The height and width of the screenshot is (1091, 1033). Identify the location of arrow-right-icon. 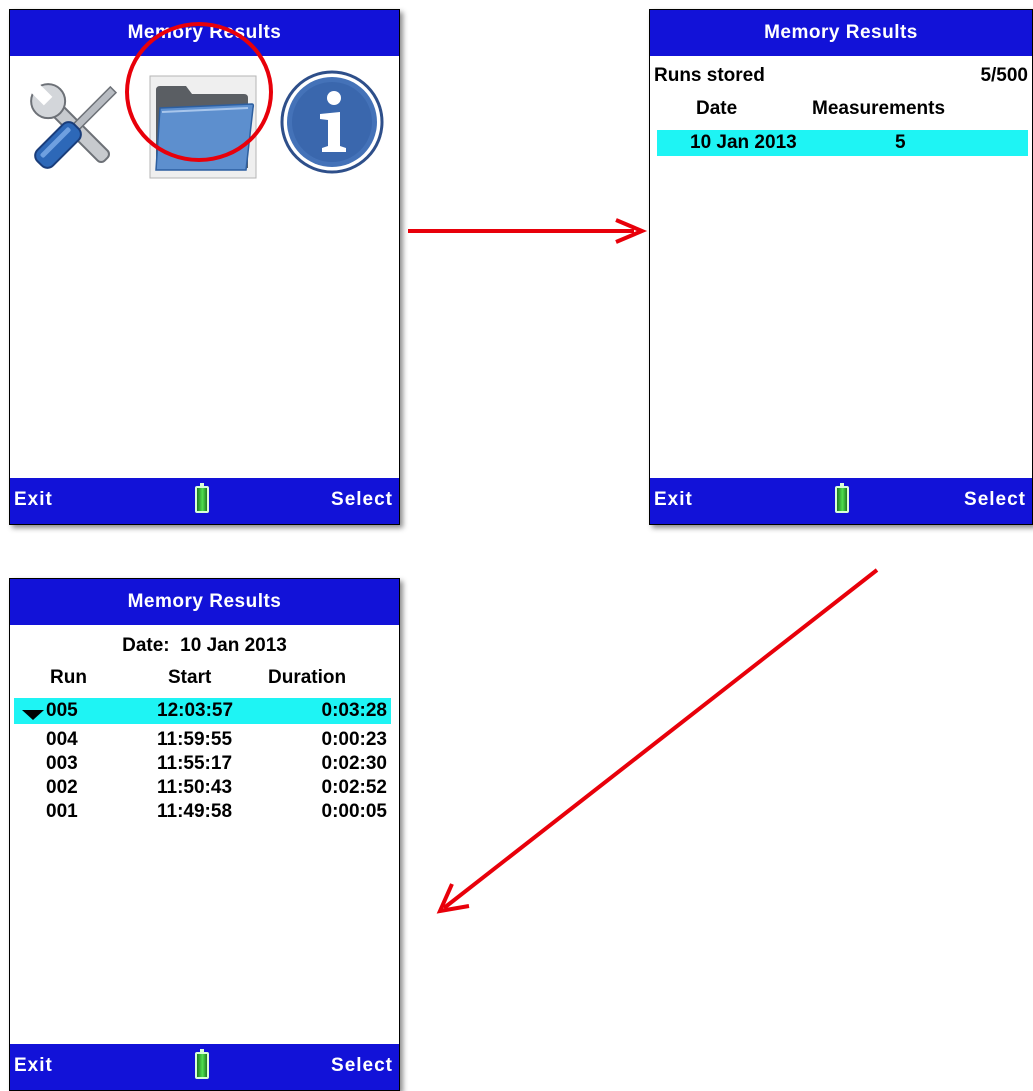
(528, 231).